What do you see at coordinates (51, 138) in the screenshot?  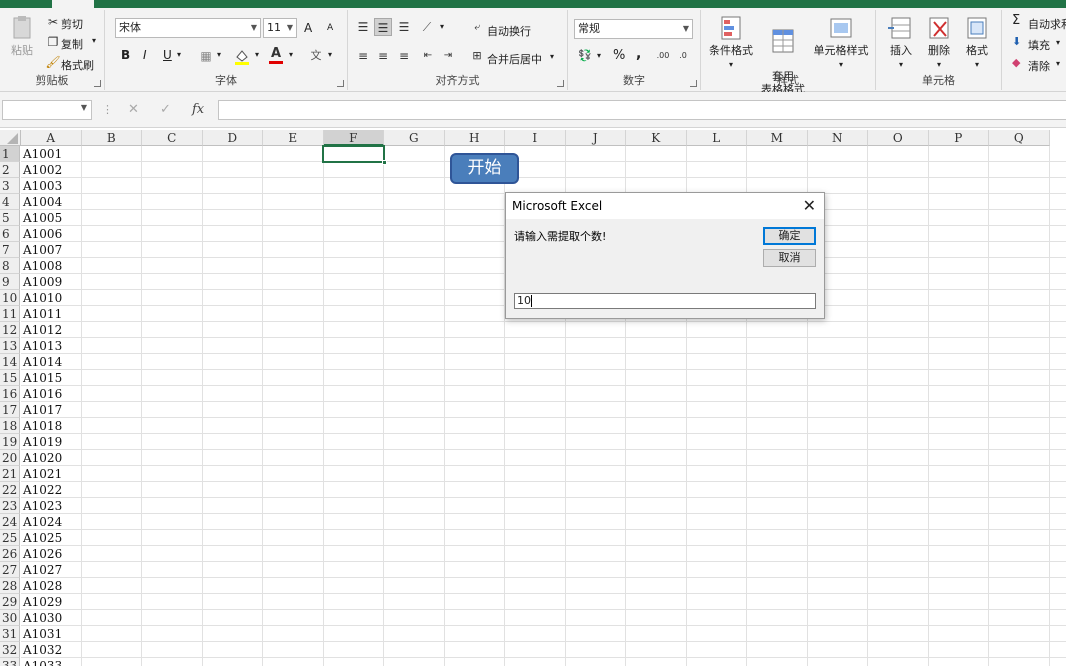 I see `column-header-a: A` at bounding box center [51, 138].